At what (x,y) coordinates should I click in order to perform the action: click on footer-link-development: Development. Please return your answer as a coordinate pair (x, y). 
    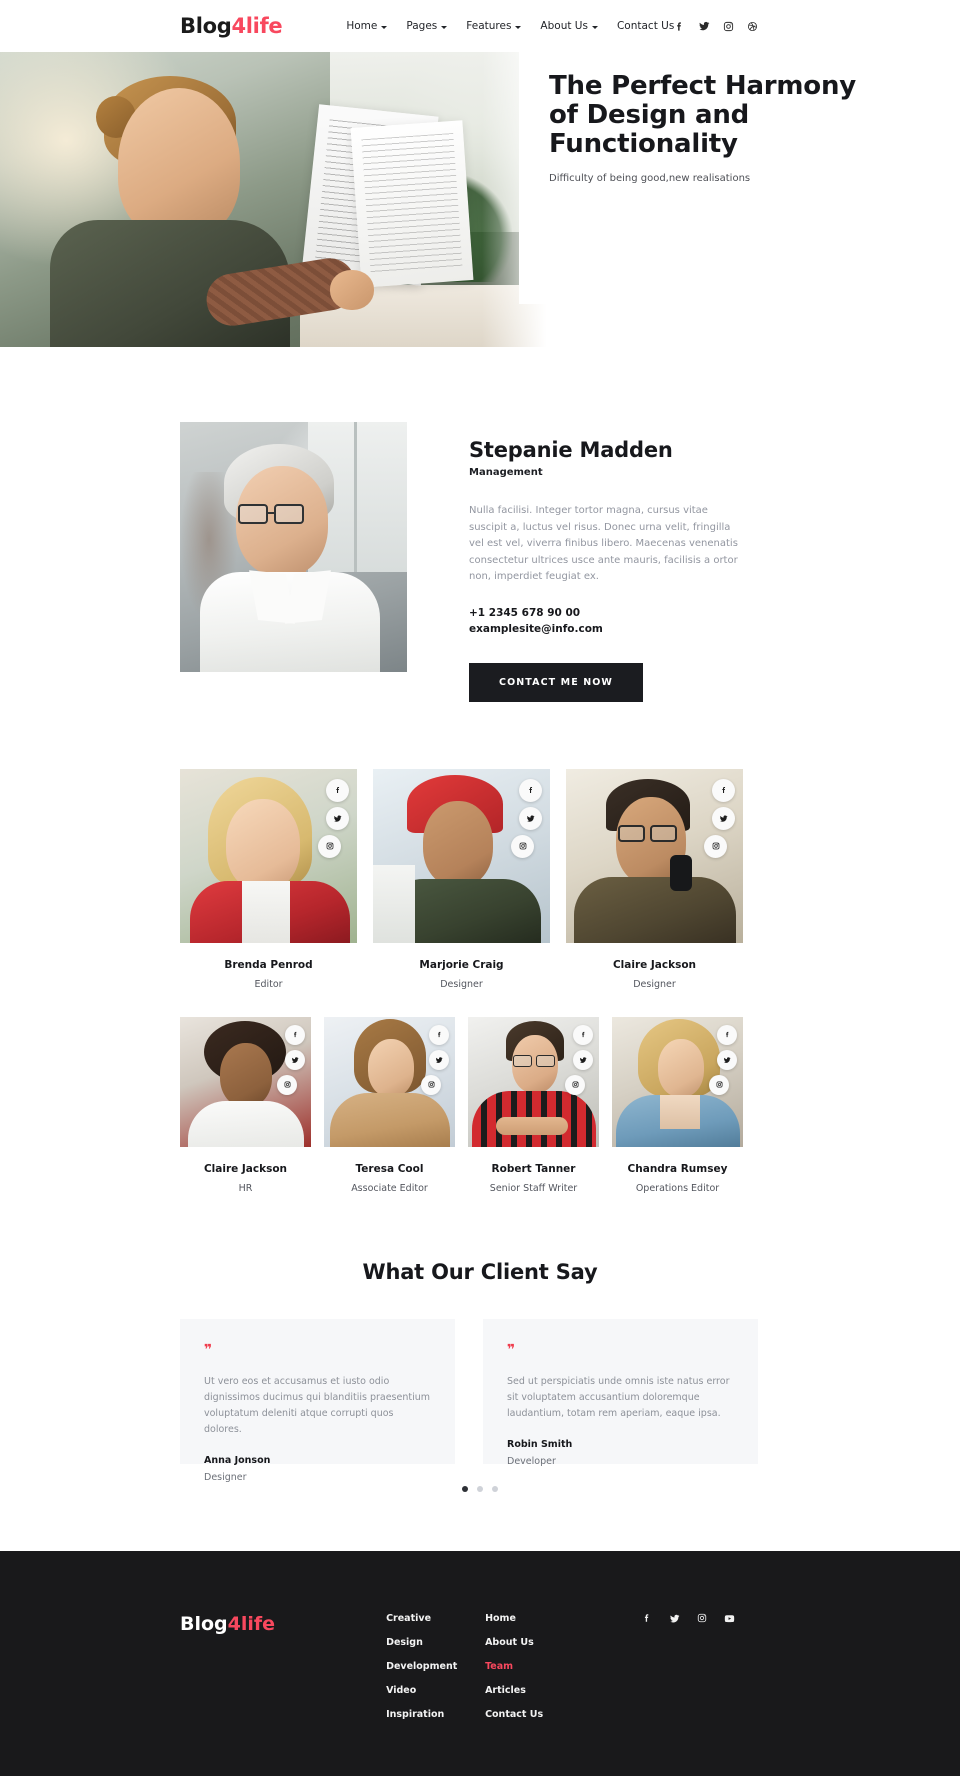
    Looking at the image, I should click on (435, 1666).